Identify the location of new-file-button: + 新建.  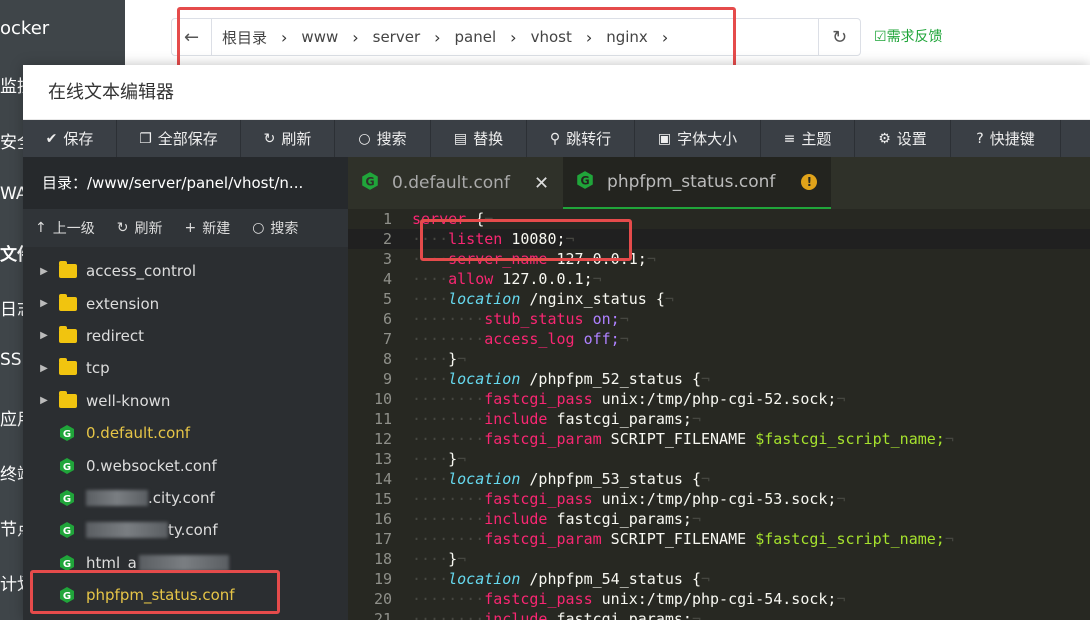
(207, 228).